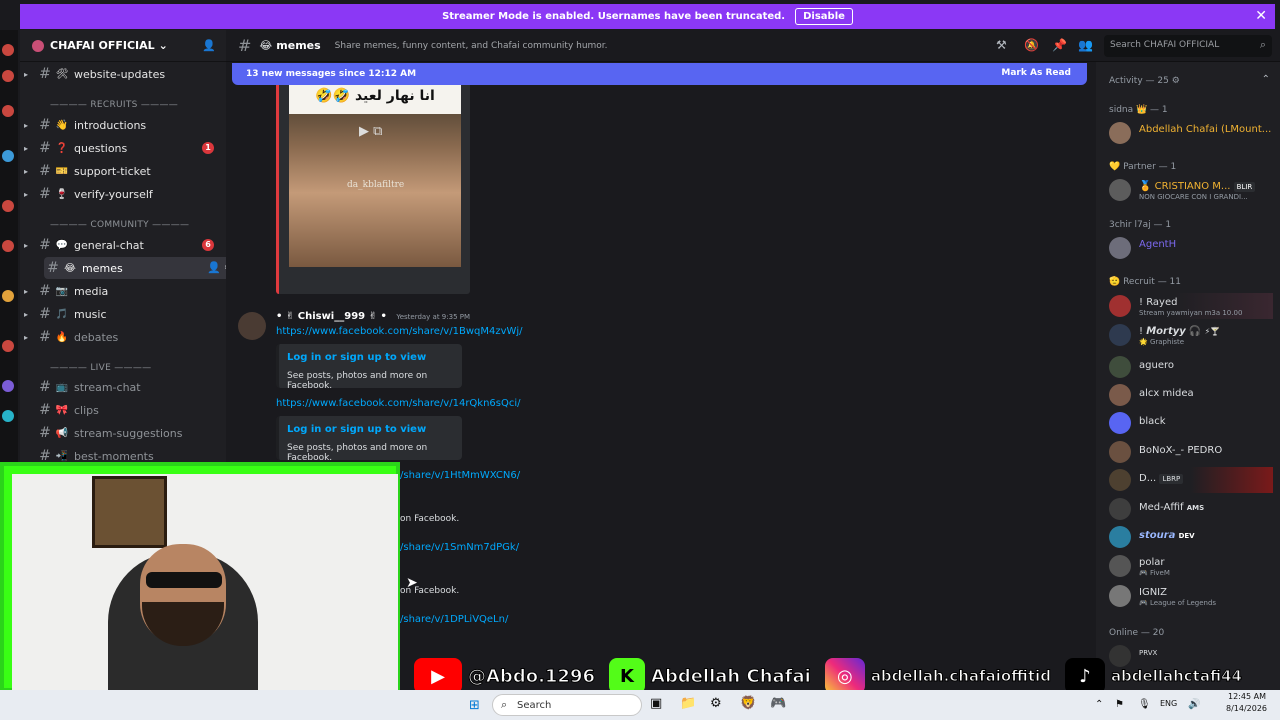  What do you see at coordinates (1191, 566) in the screenshot?
I see `member-item: polar 🎮 FiveM` at bounding box center [1191, 566].